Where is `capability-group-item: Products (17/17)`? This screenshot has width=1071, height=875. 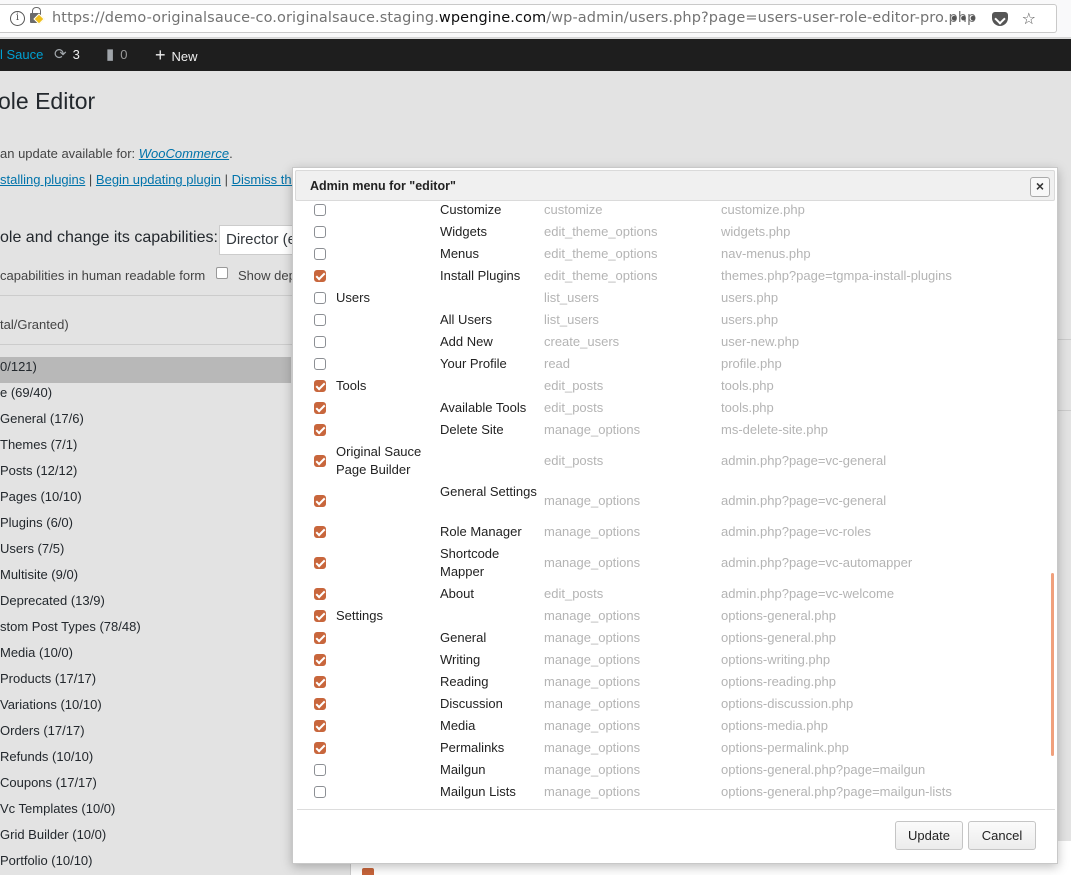
capability-group-item: Products (17/17) is located at coordinates (145, 682).